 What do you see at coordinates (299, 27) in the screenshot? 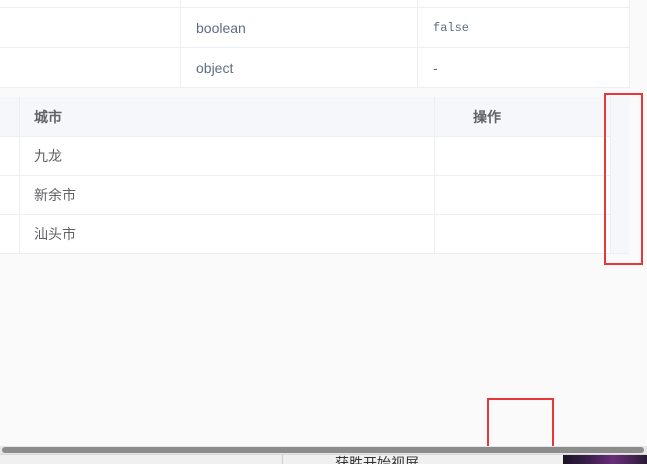
I see `type-cell: boolean` at bounding box center [299, 27].